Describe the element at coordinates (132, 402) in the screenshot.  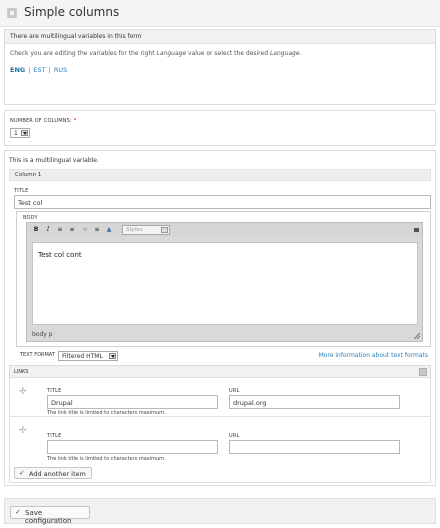
I see `link-title-input: Drupal` at that location.